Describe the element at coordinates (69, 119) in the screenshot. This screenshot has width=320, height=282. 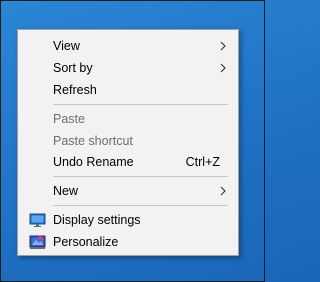
I see `menu-item-paste-label: Paste` at that location.